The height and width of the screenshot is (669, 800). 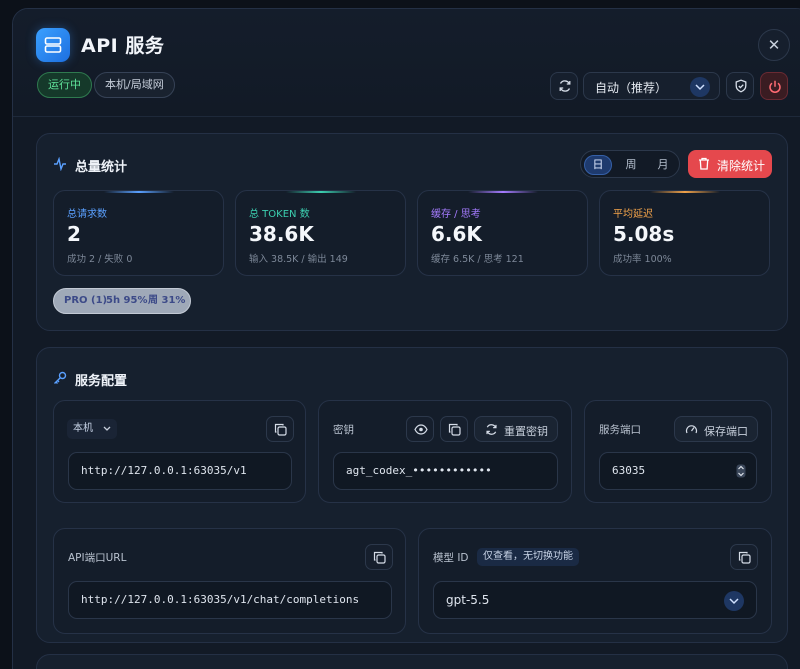 I want to click on next-section, so click(x=412, y=661).